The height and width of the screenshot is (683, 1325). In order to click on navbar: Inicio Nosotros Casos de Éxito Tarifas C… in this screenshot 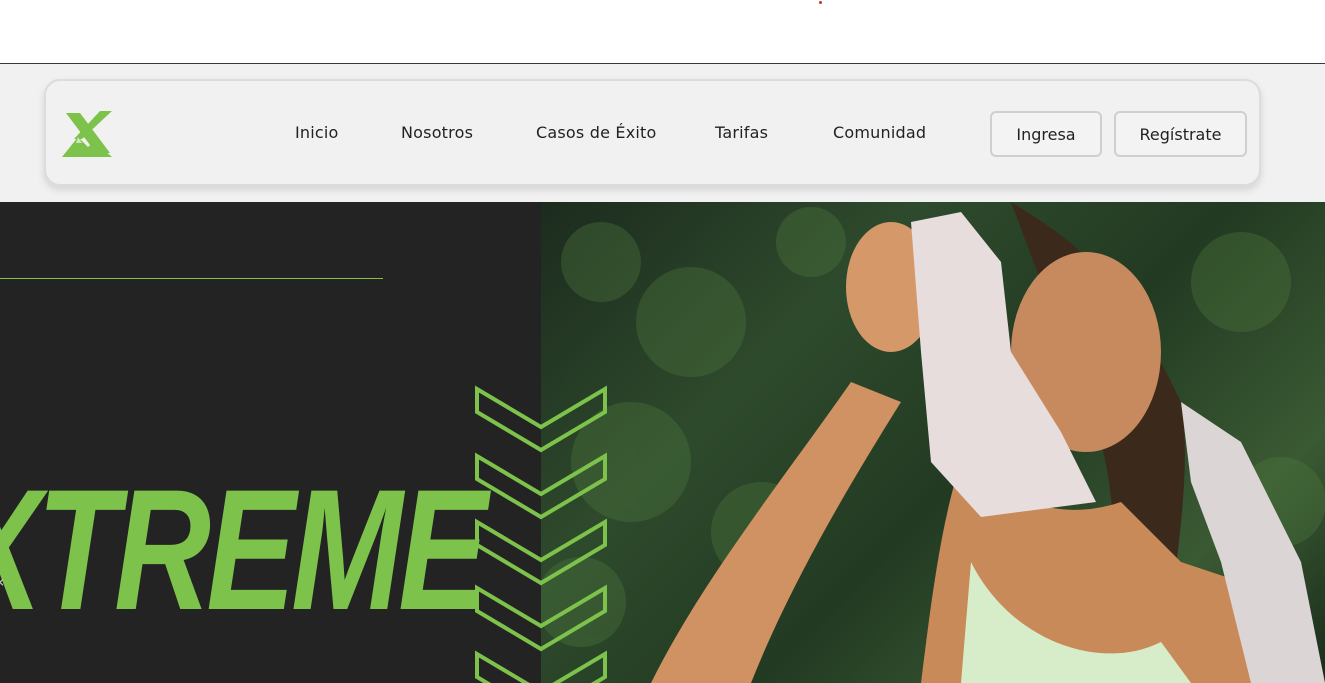, I will do `click(652, 132)`.